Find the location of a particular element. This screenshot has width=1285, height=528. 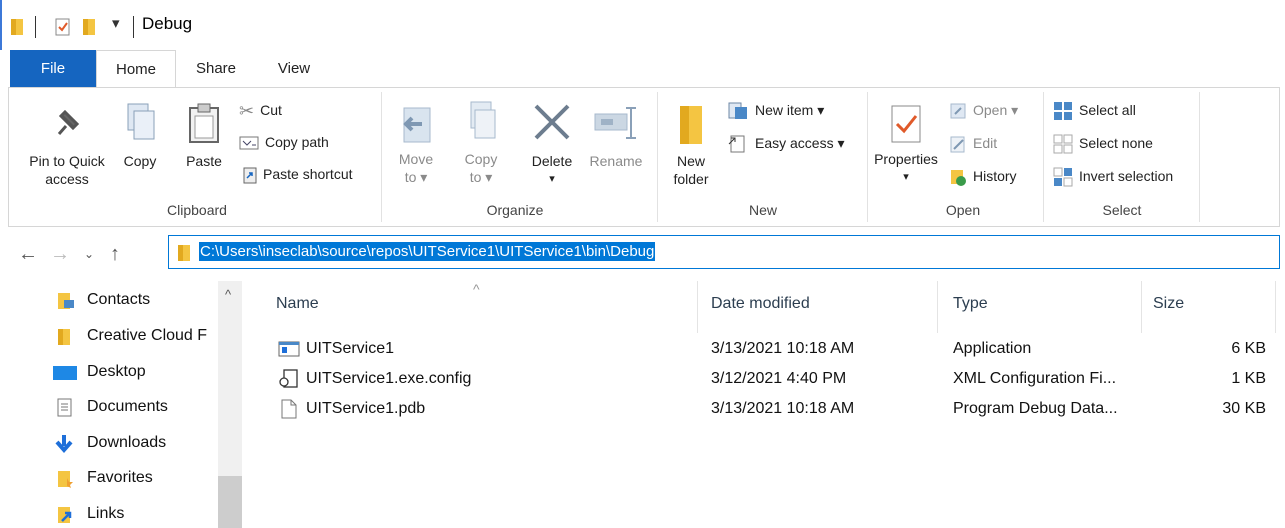

pin-label-line1: Pin to Quick is located at coordinates (67, 161).